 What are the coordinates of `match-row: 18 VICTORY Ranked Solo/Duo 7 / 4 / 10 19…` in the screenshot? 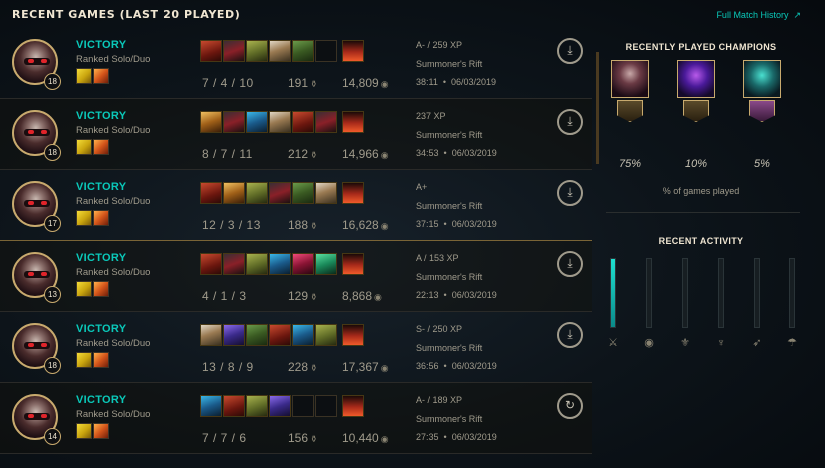 It's located at (296, 63).